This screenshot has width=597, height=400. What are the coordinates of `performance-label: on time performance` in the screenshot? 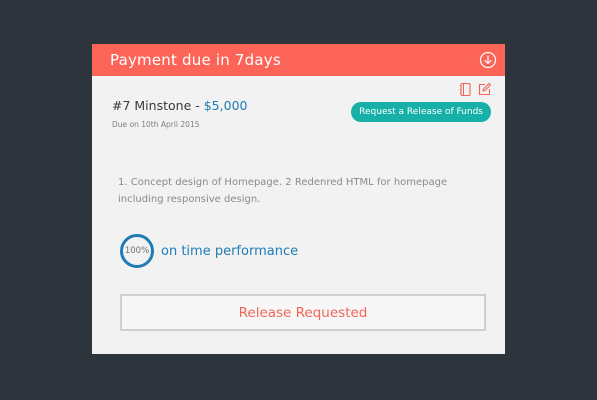 It's located at (230, 251).